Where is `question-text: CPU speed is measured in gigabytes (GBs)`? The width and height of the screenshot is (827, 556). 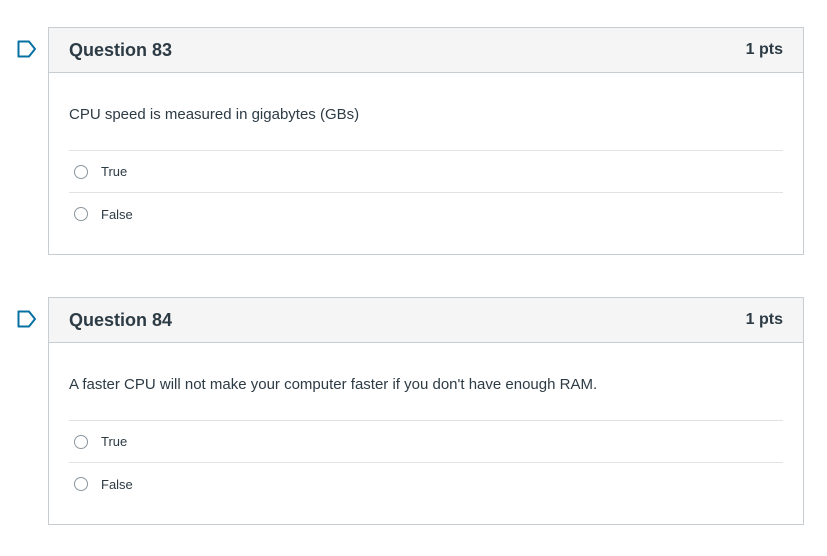
question-text: CPU speed is measured in gigabytes (GBs) is located at coordinates (426, 112).